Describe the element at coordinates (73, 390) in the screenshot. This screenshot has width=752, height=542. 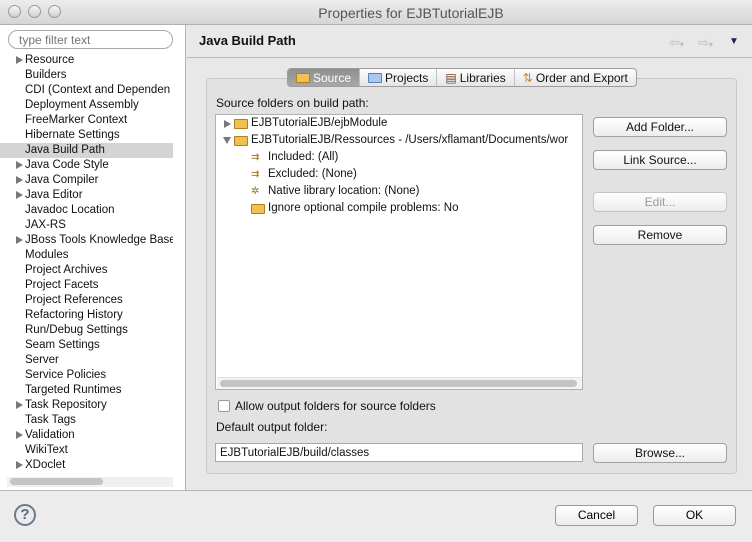
I see `sidebar-item-label: Targeted Runtimes` at that location.